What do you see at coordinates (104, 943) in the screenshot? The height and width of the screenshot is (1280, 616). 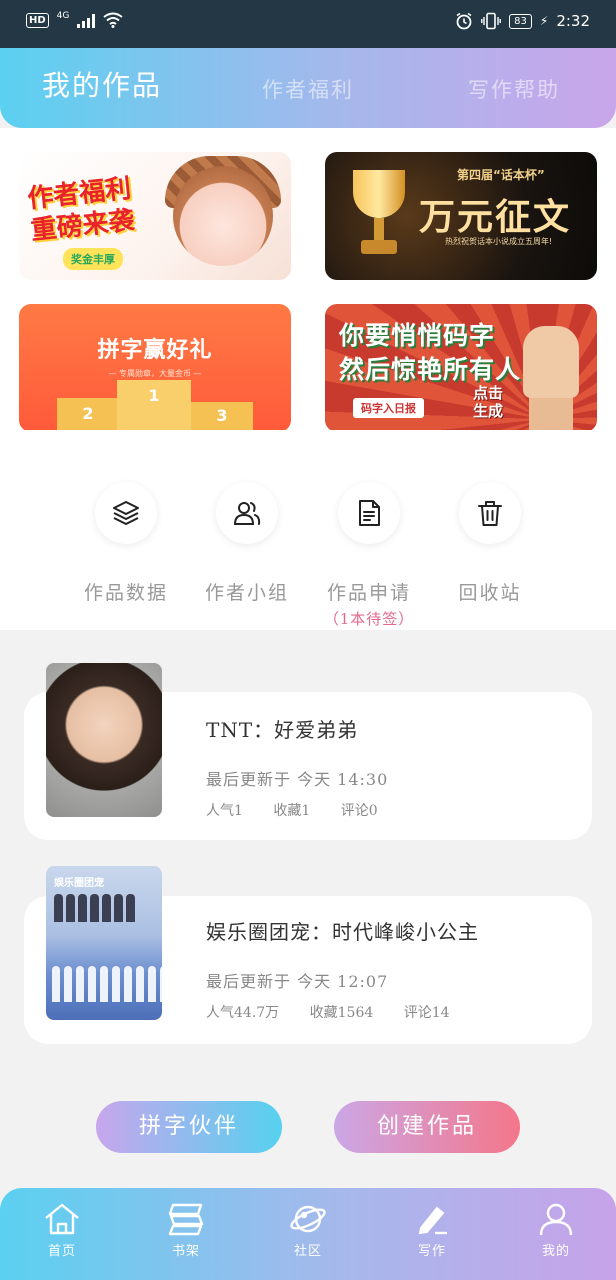 I see `work-cover-image: 娱乐圈团宠` at bounding box center [104, 943].